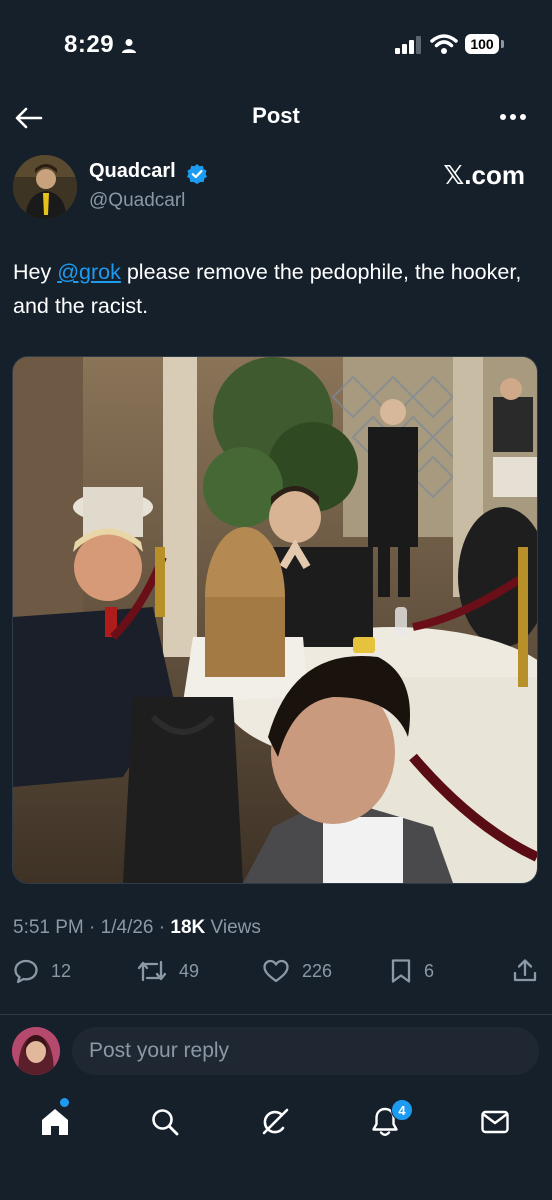  Describe the element at coordinates (127, 927) in the screenshot. I see `post-date: 1/4/26` at that location.